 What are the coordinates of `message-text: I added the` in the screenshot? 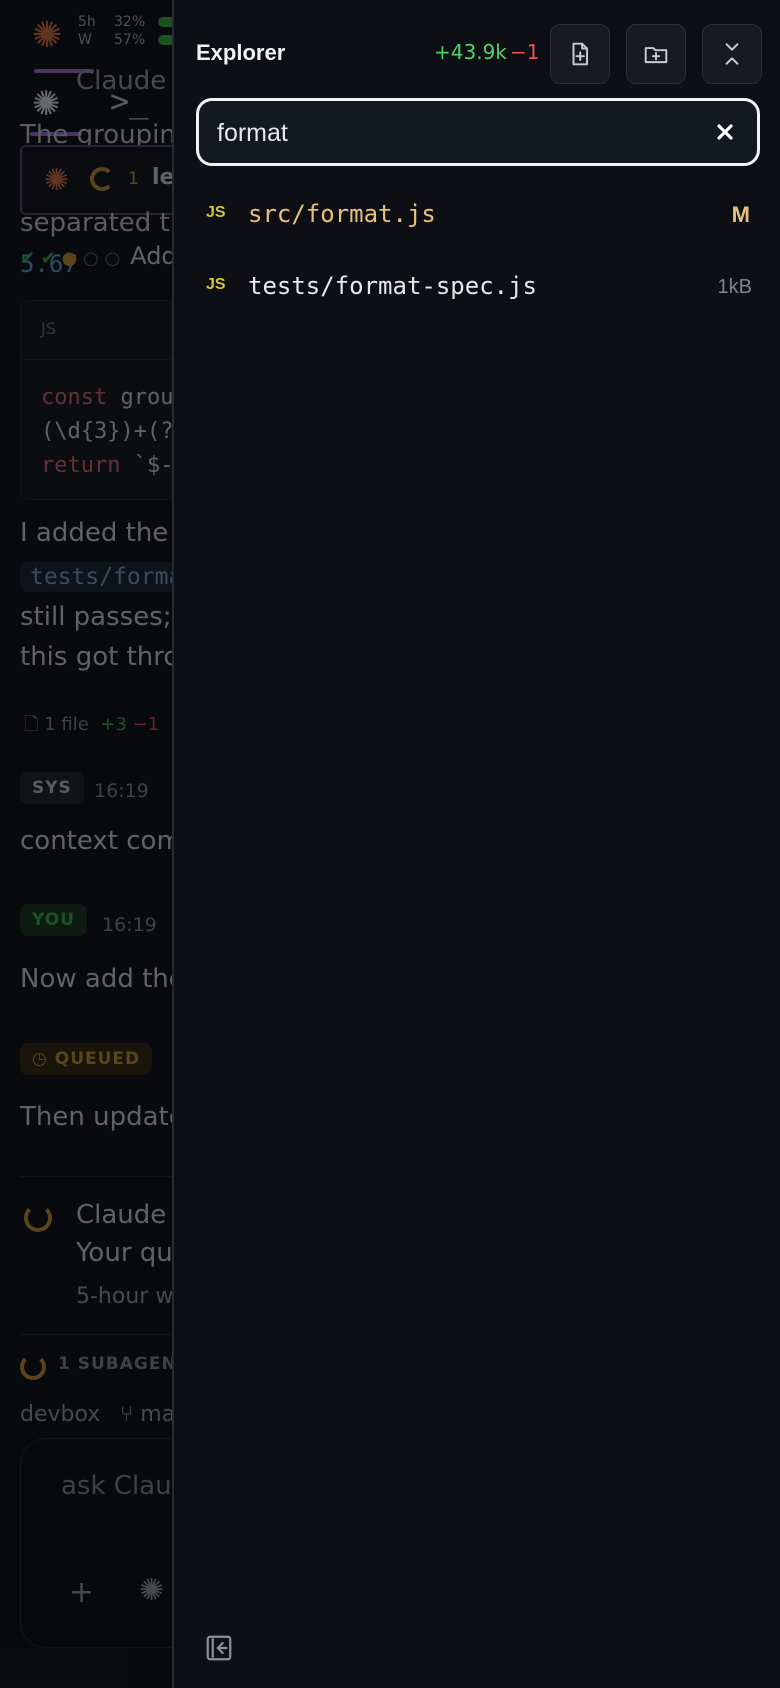 It's located at (94, 533).